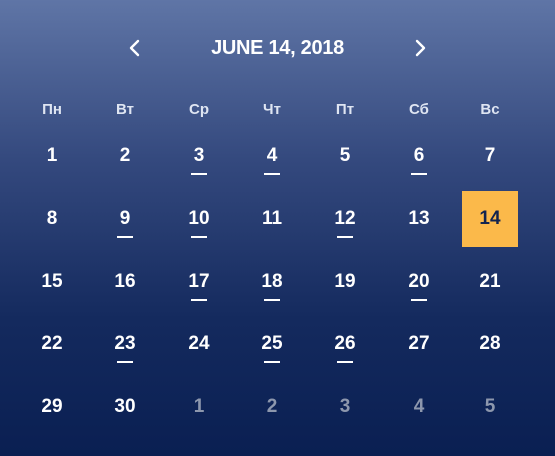 This screenshot has width=555, height=456. I want to click on day-cell: 20, so click(419, 282).